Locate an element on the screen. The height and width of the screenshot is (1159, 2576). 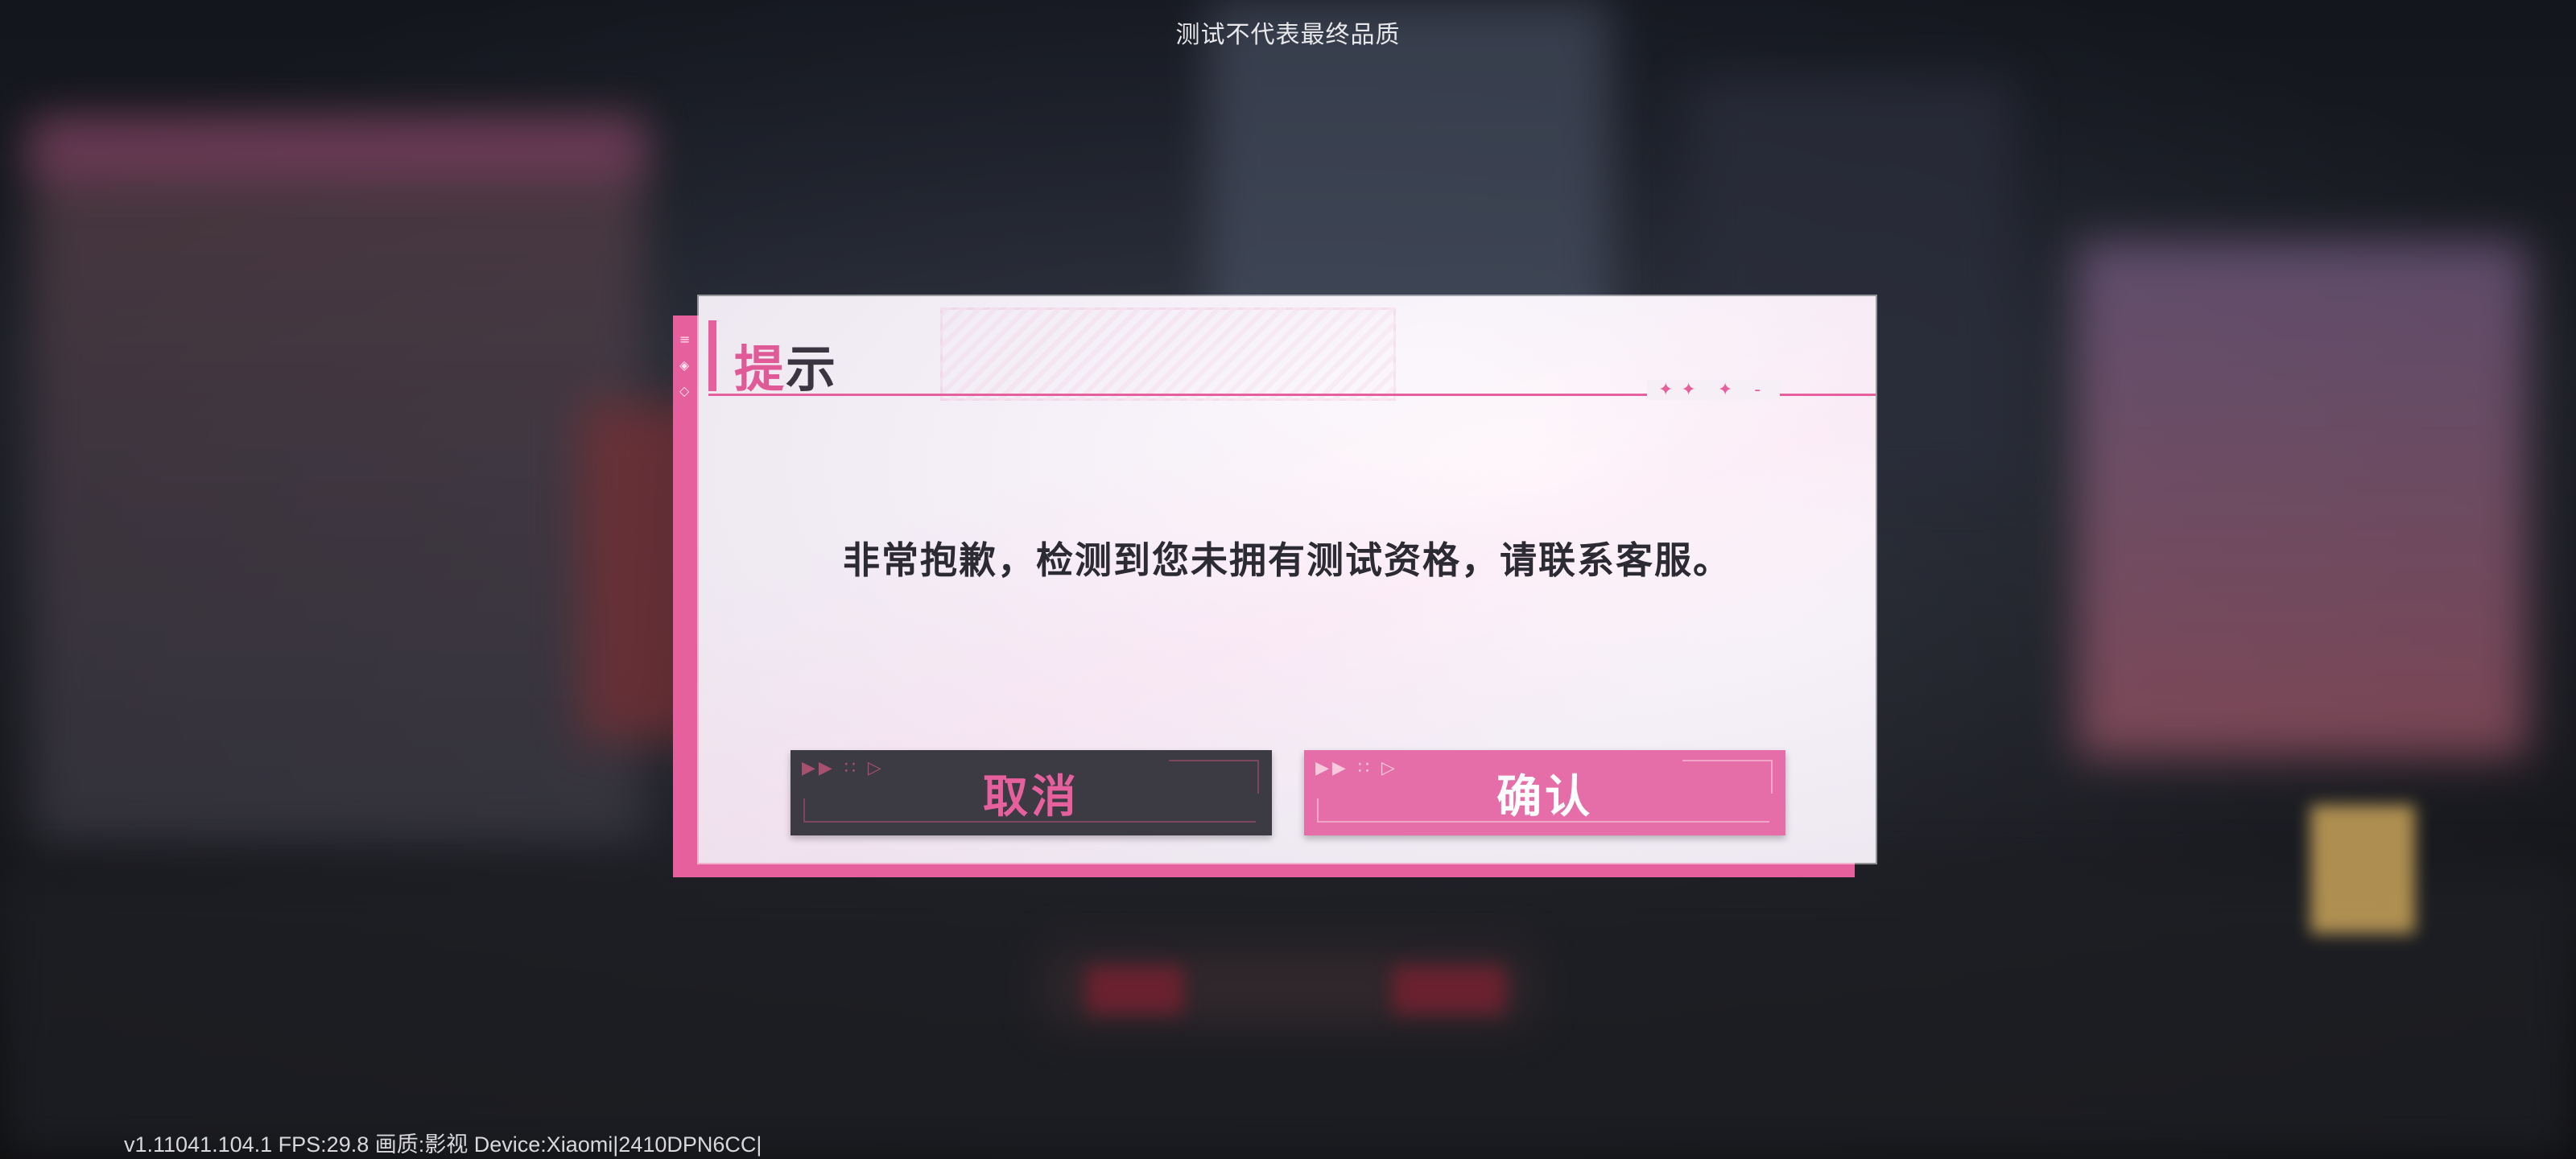
dialog-message: 非常抱歉，检测到您未拥有测试资格，请联系客服。 is located at coordinates (1287, 560).